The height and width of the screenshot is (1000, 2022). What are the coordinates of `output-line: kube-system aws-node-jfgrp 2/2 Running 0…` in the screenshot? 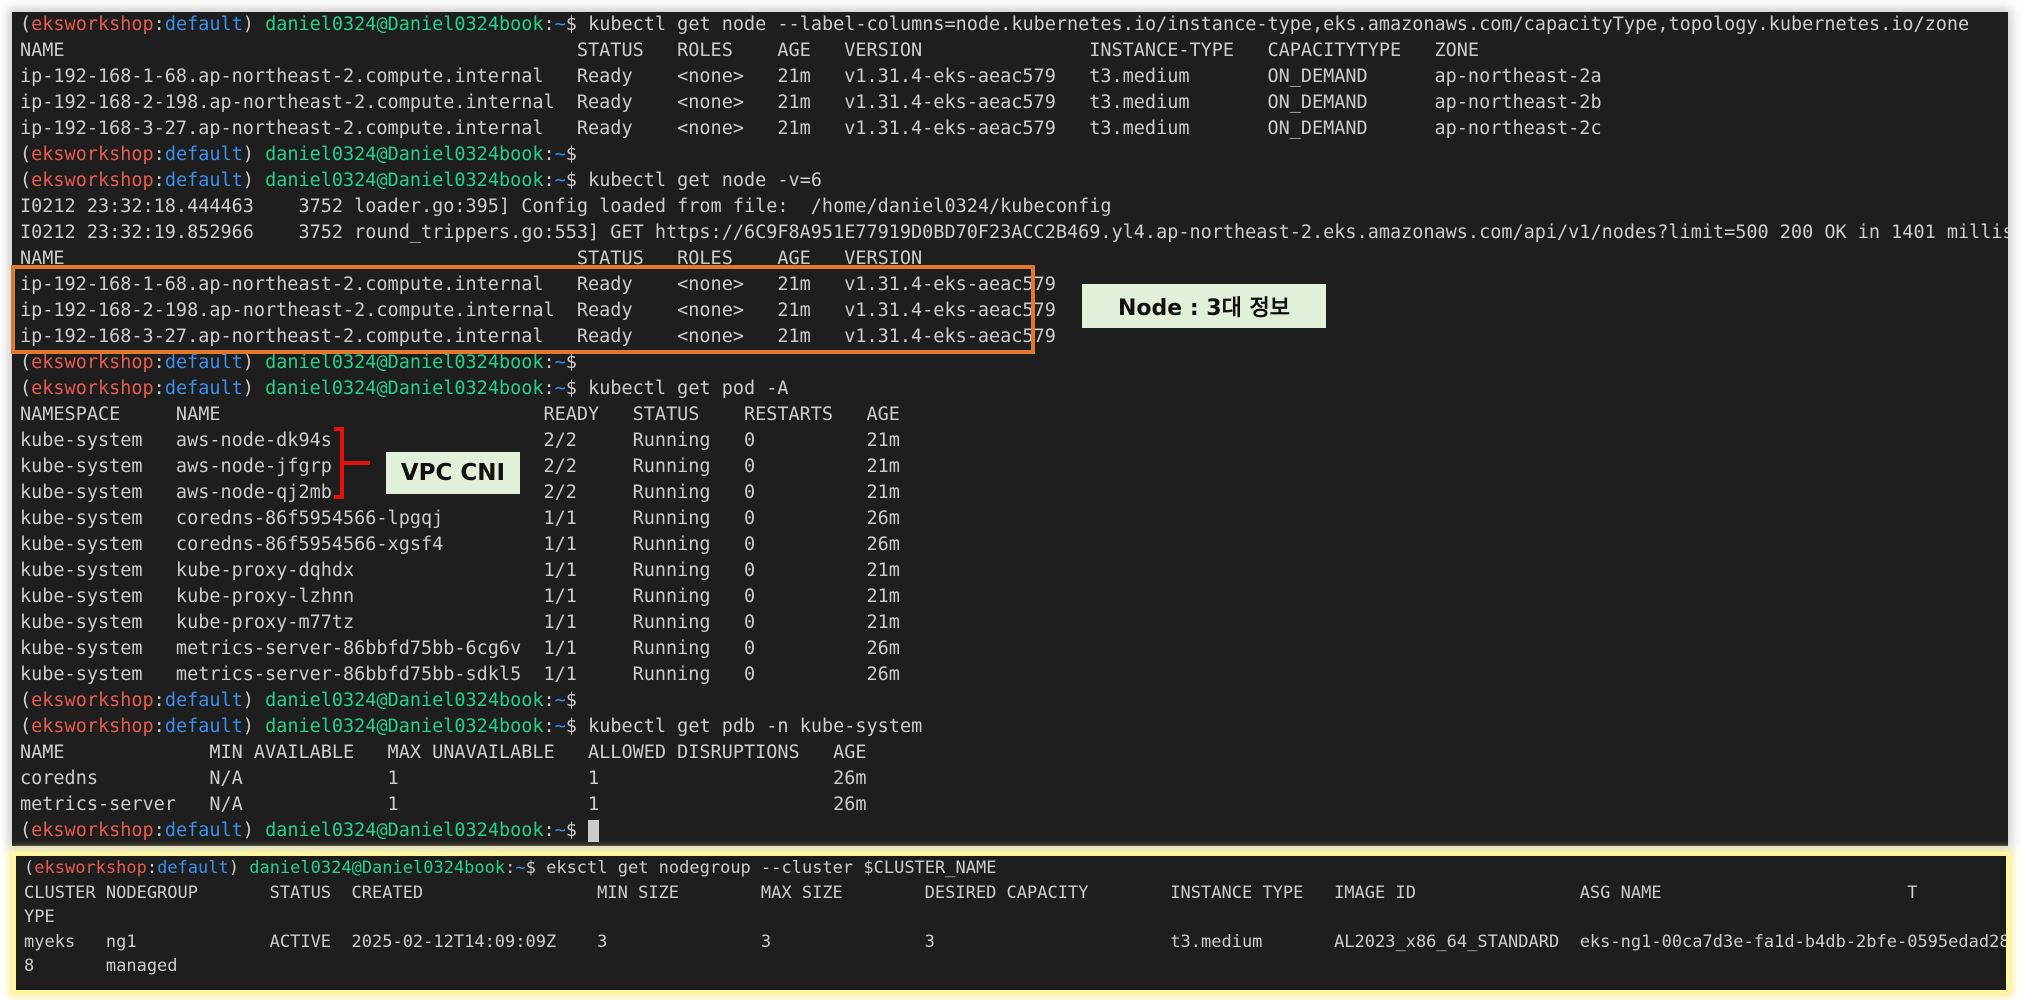 It's located at (460, 466).